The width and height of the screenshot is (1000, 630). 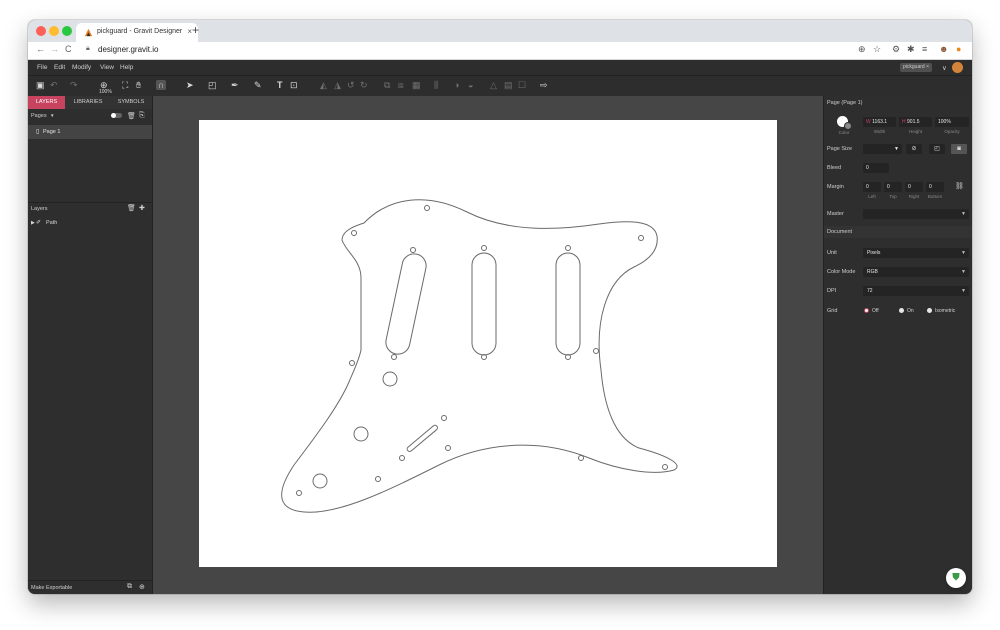 I want to click on url-field: 🔒︎ designer.gravit.io, so click(x=462, y=50).